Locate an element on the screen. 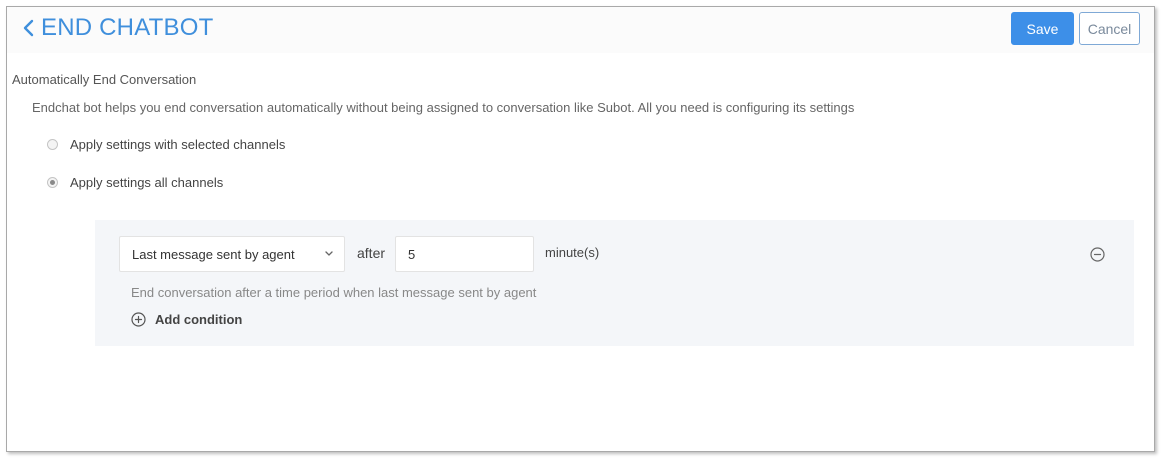 The image size is (1171, 460). plus-circle-icon is located at coordinates (138, 319).